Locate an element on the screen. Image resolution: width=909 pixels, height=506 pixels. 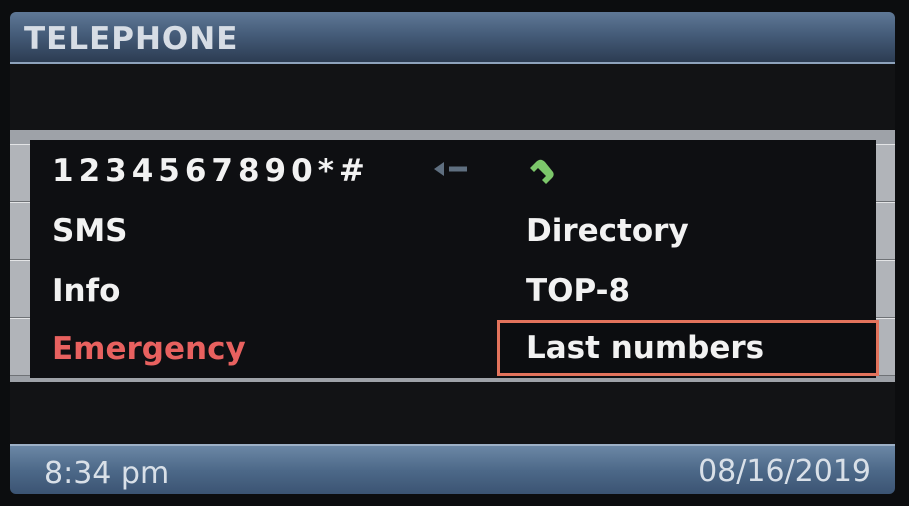
backspace-arrow-icon is located at coordinates (451, 169).